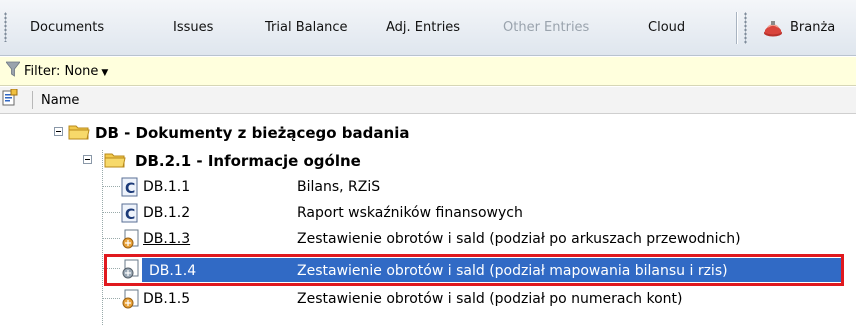  Describe the element at coordinates (67, 28) in the screenshot. I see `documents-button: Documents` at that location.